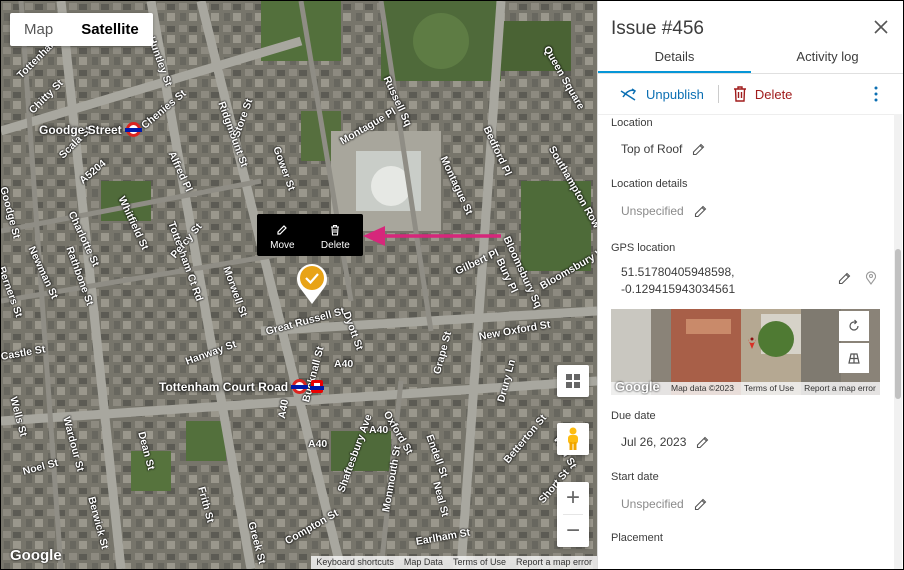 Image resolution: width=904 pixels, height=570 pixels. I want to click on rotate-button, so click(854, 326).